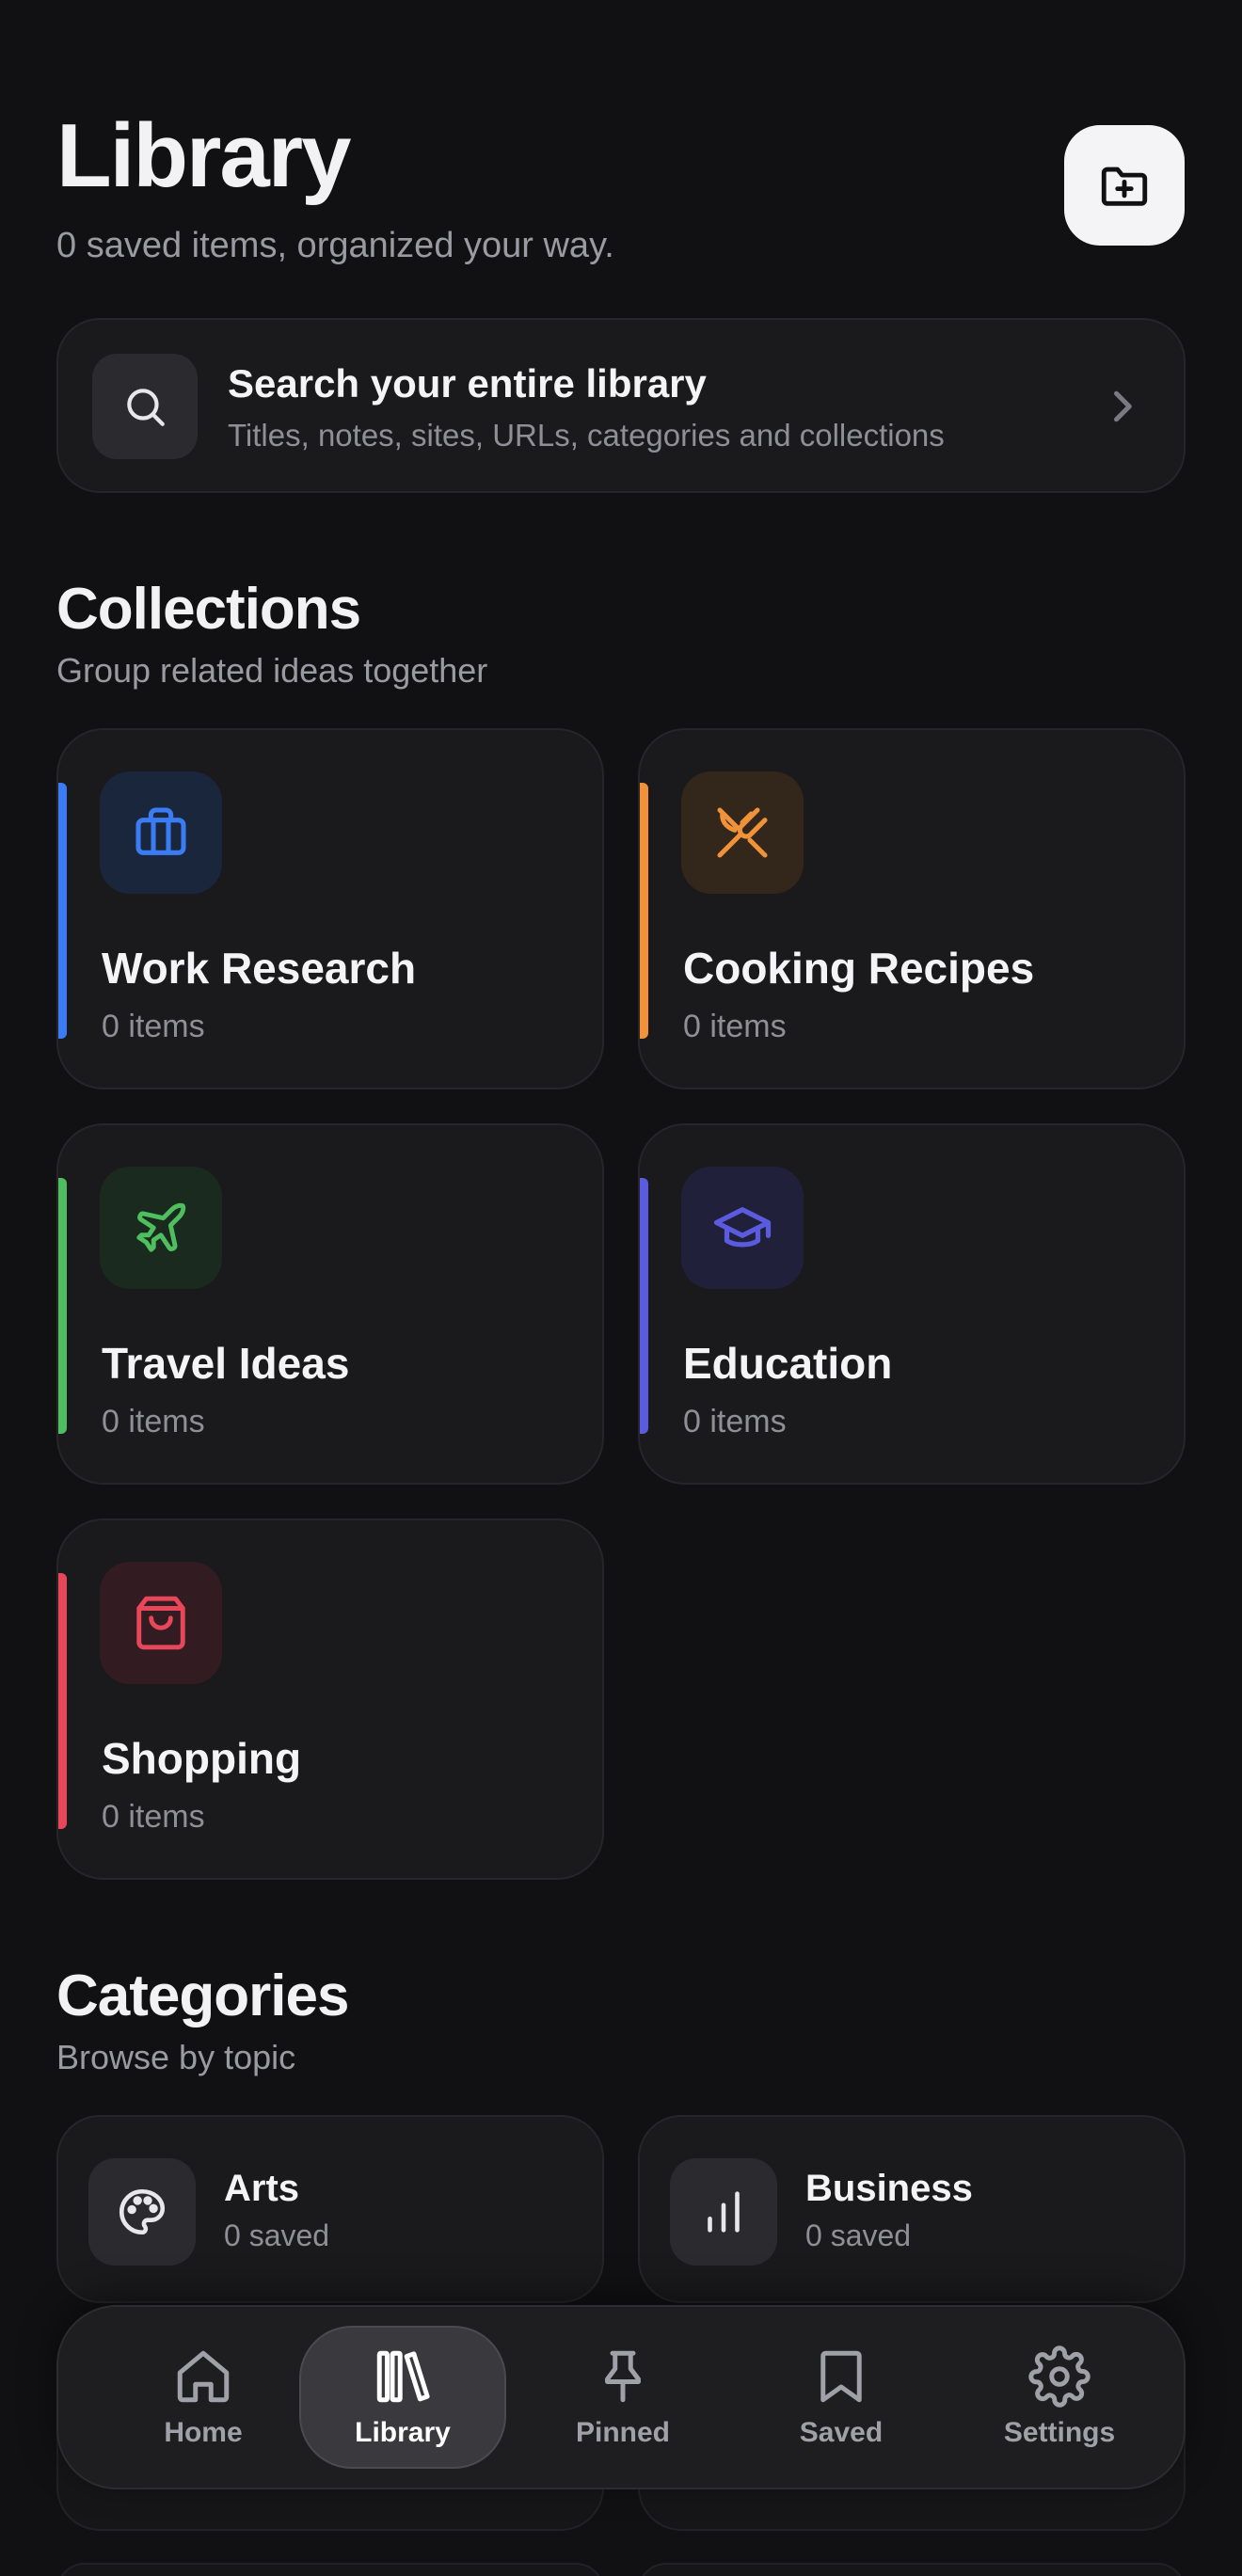 The image size is (1242, 2576). I want to click on collection-name: Work Research, so click(259, 969).